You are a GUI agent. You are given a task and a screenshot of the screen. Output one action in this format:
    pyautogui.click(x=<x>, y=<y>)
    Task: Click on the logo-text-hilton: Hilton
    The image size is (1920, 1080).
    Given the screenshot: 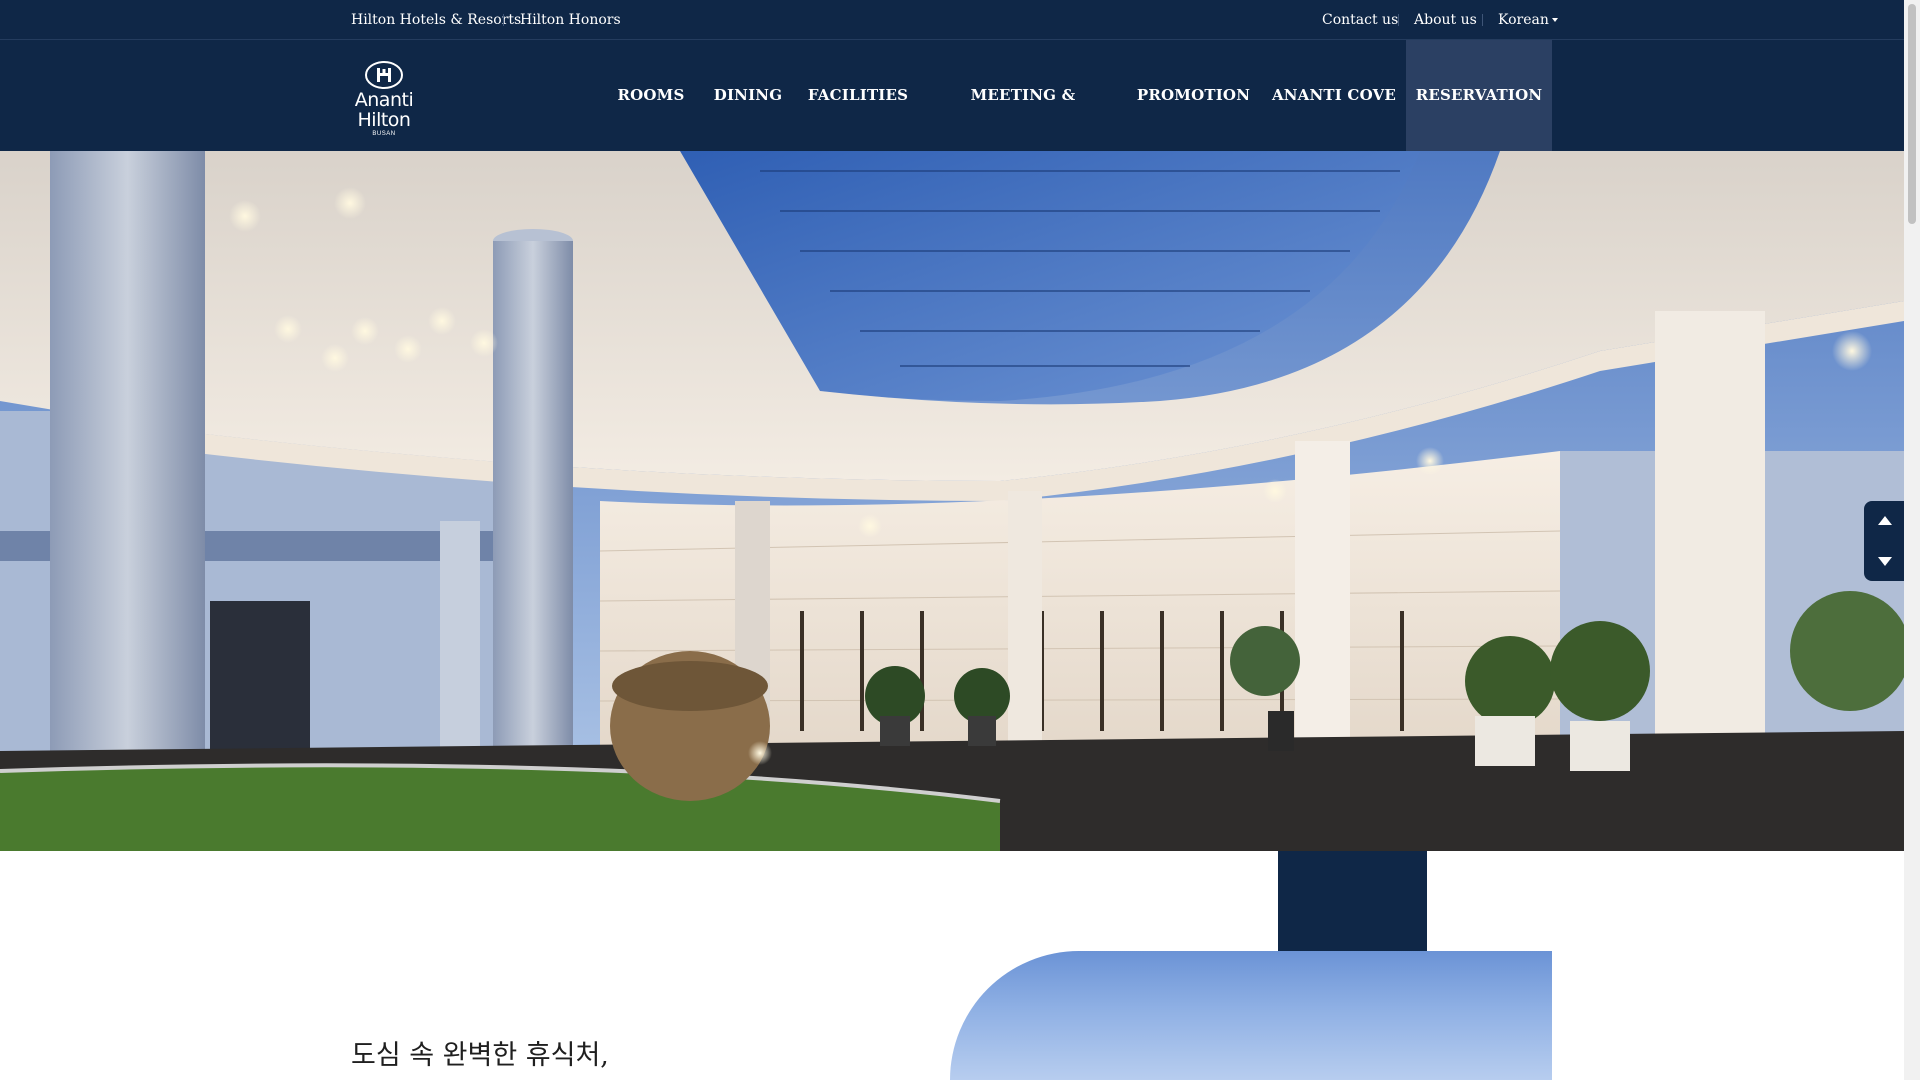 What is the action you would take?
    pyautogui.click(x=384, y=120)
    